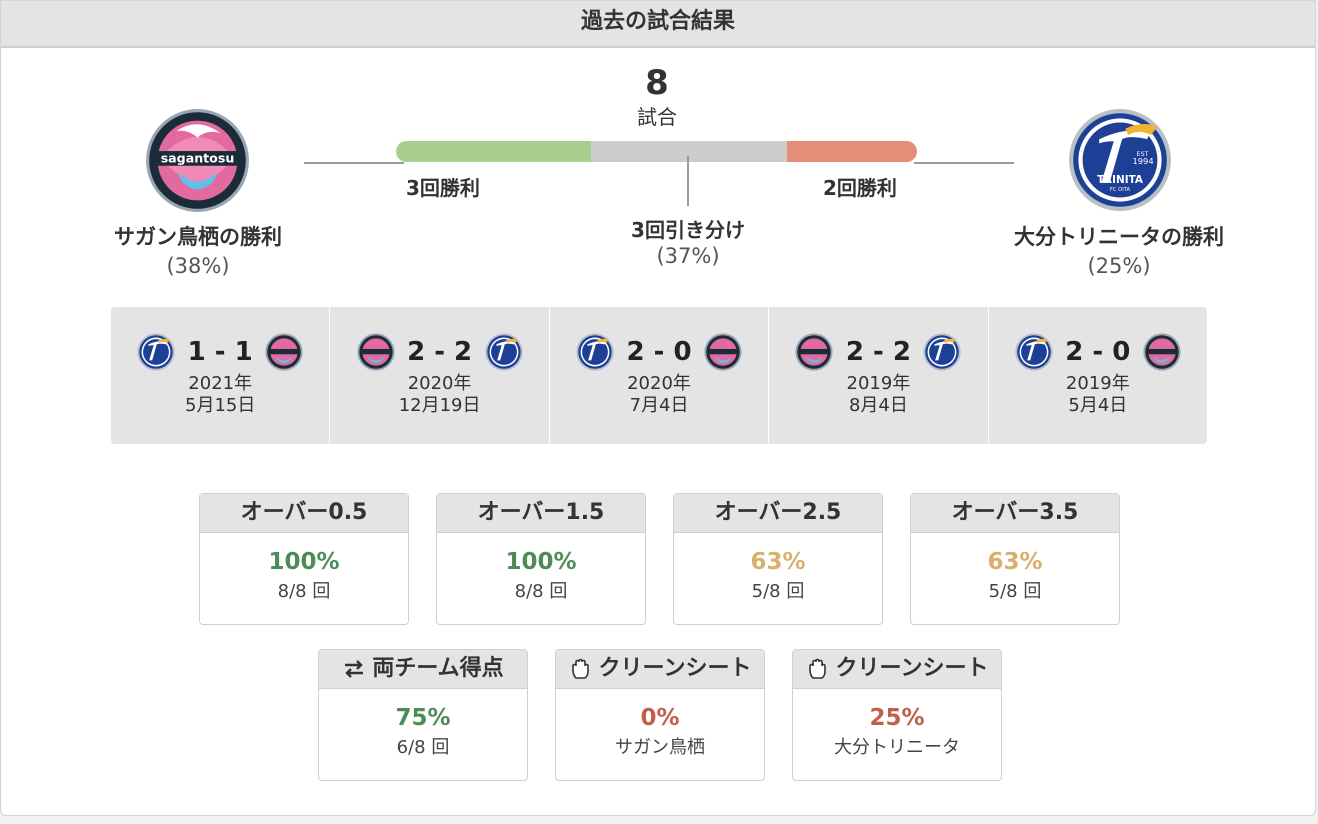 This screenshot has height=824, width=1318. I want to click on stat-card-title: オーバー1.5, so click(541, 512).